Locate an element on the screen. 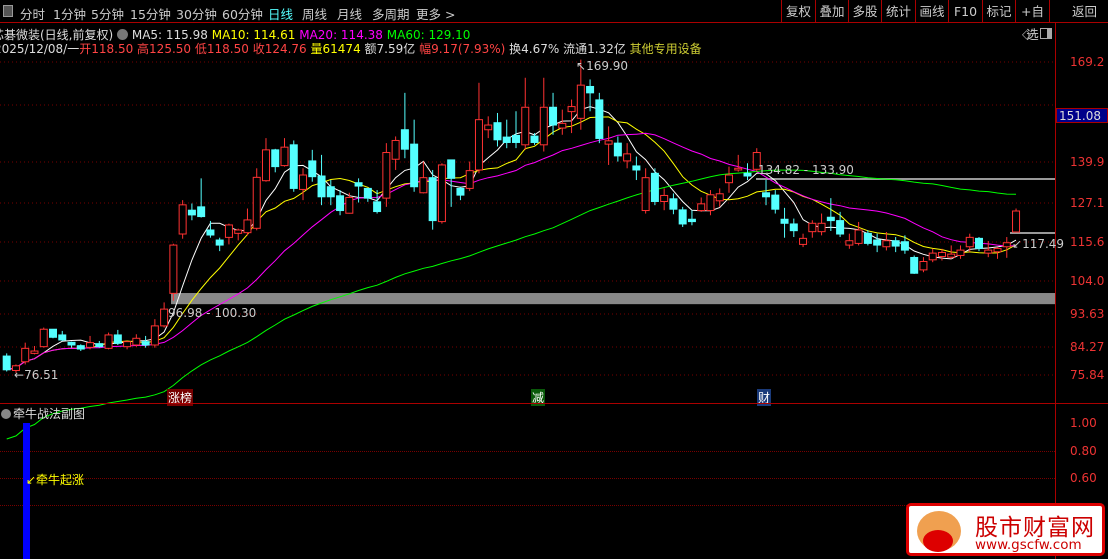 The image size is (1108, 559). support-zone is located at coordinates (613, 299).